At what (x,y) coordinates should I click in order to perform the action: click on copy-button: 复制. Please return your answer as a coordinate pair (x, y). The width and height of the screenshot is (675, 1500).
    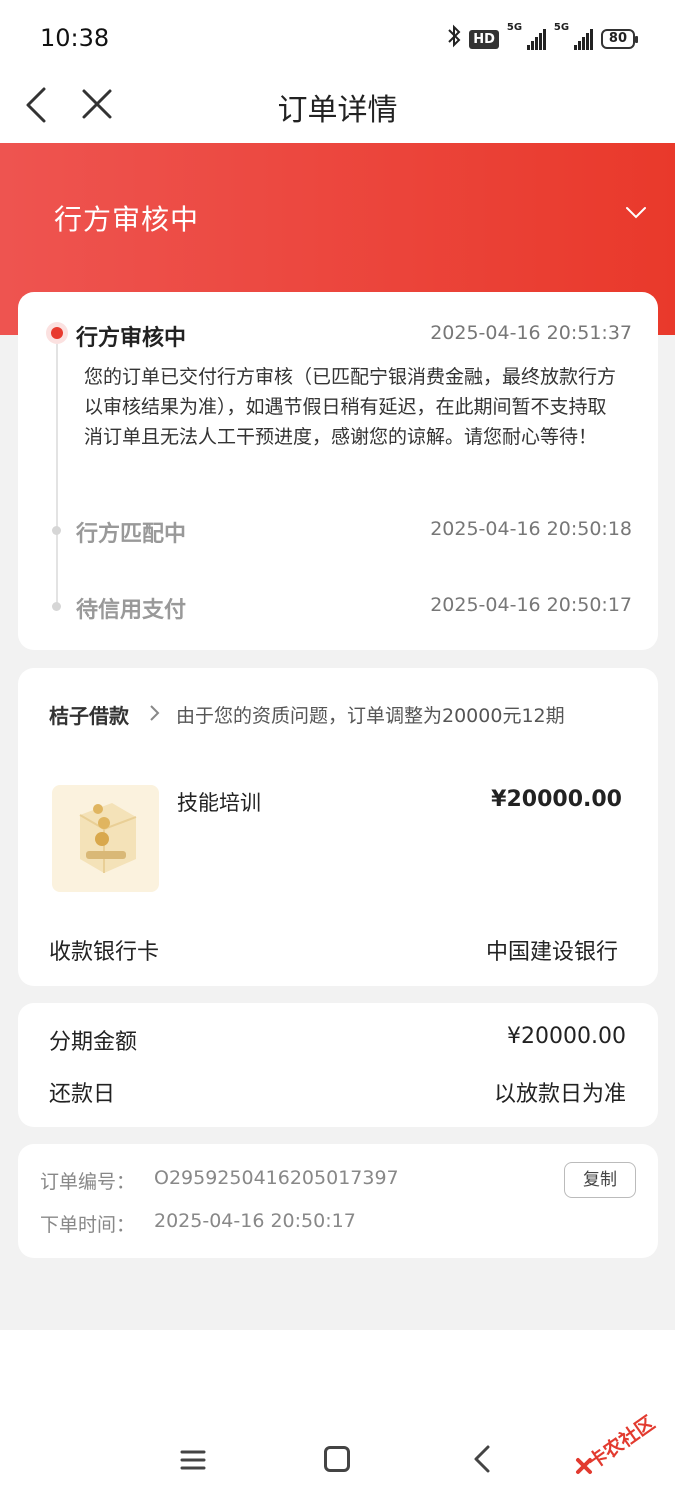
    Looking at the image, I should click on (600, 1180).